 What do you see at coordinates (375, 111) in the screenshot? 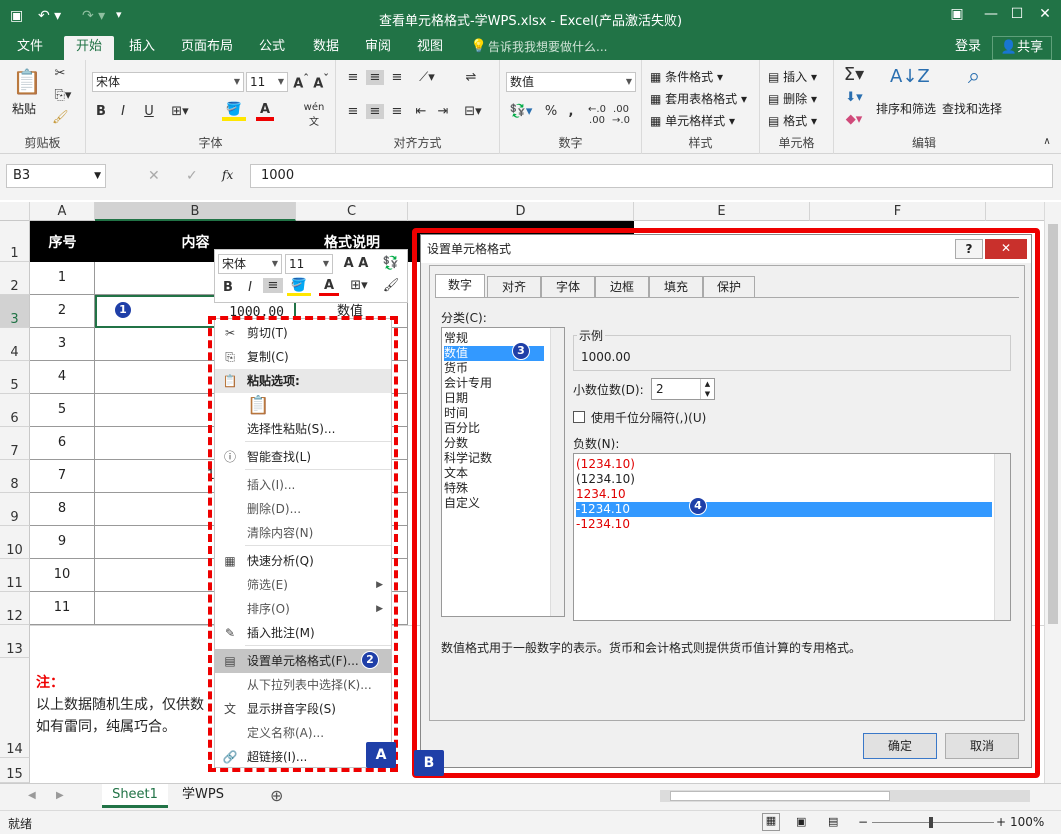
I see `align-center-icon: ≡` at bounding box center [375, 111].